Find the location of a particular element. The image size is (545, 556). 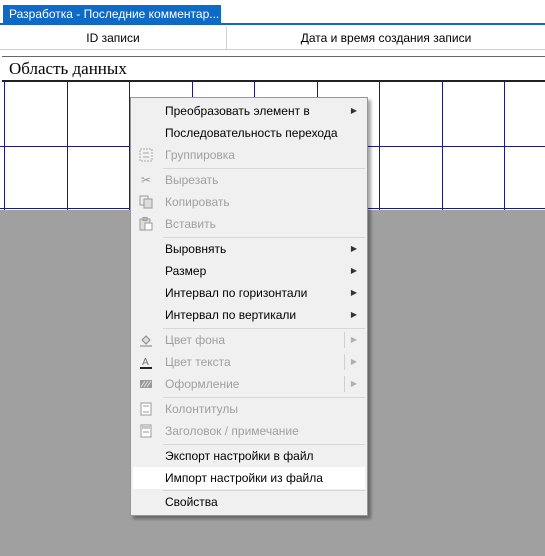

scissors-icon: ✂ is located at coordinates (146, 180).